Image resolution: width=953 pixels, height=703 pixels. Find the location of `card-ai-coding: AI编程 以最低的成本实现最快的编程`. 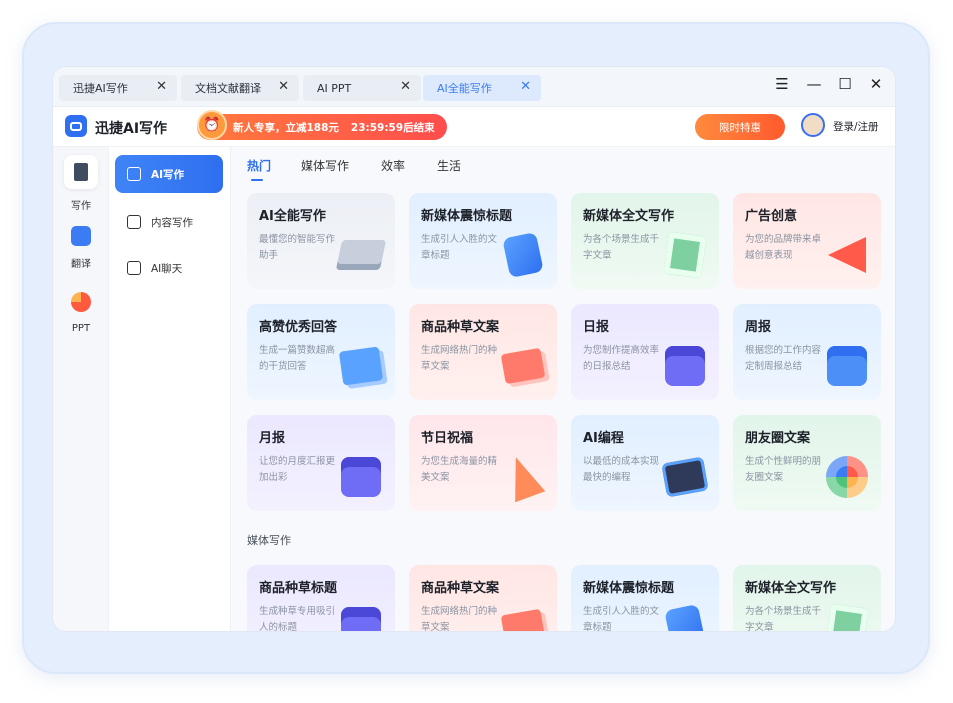

card-ai-coding: AI编程 以最低的成本实现最快的编程 is located at coordinates (645, 463).